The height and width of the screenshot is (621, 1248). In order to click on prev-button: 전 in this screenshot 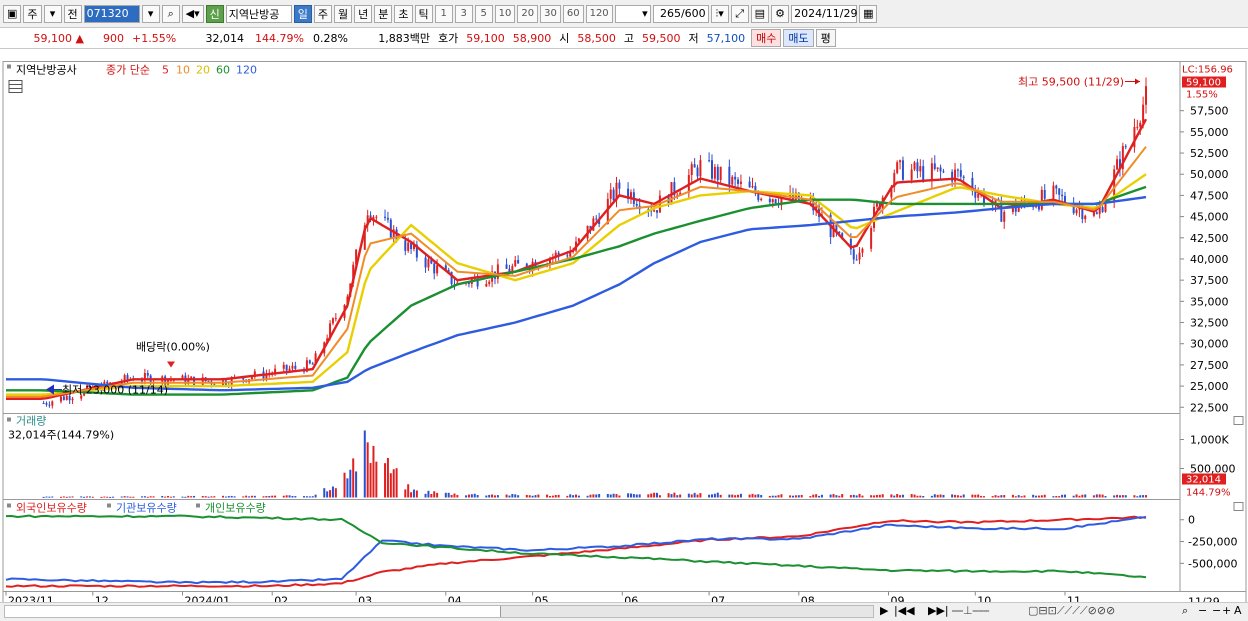, I will do `click(72, 13)`.